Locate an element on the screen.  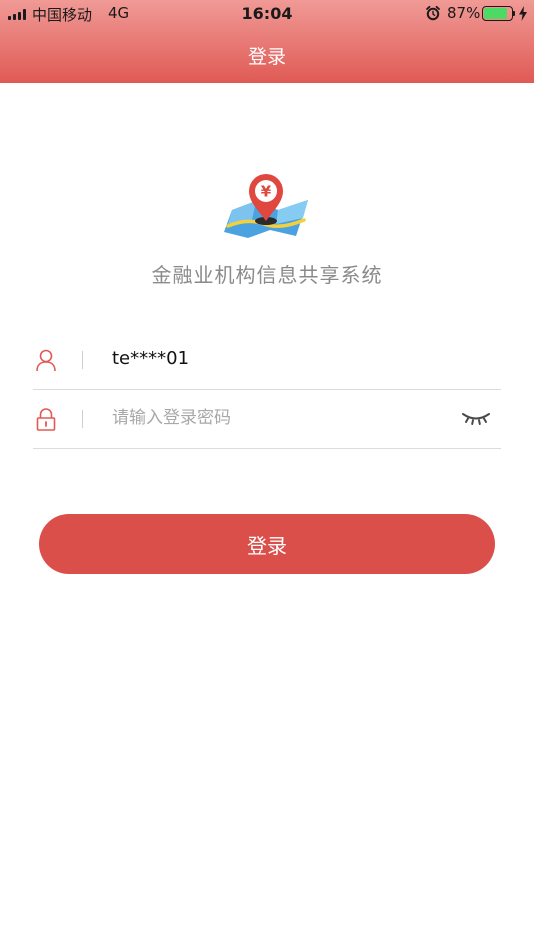
user-icon is located at coordinates (46, 360).